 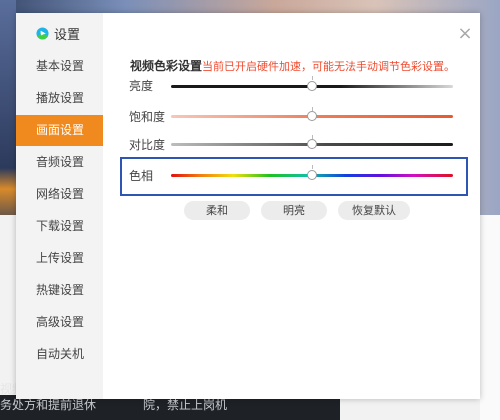 I want to click on sidebar-header: 设置, so click(x=58, y=33).